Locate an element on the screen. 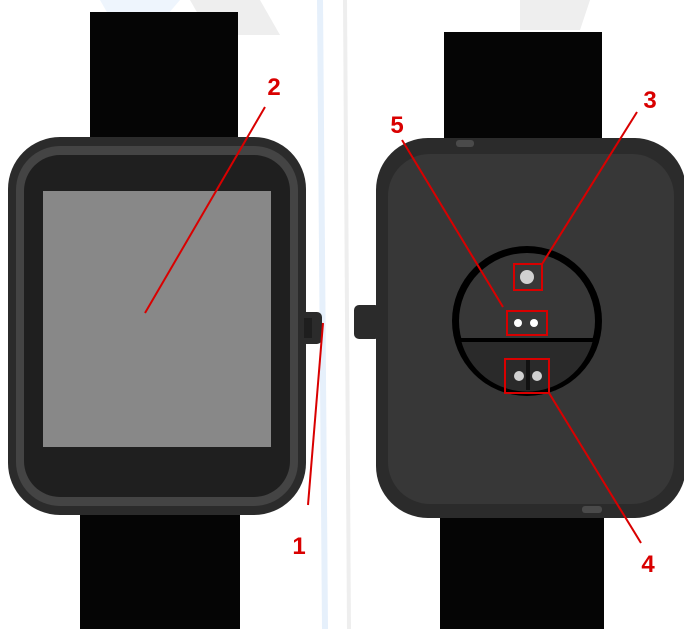  strap-bottom is located at coordinates (160, 567).